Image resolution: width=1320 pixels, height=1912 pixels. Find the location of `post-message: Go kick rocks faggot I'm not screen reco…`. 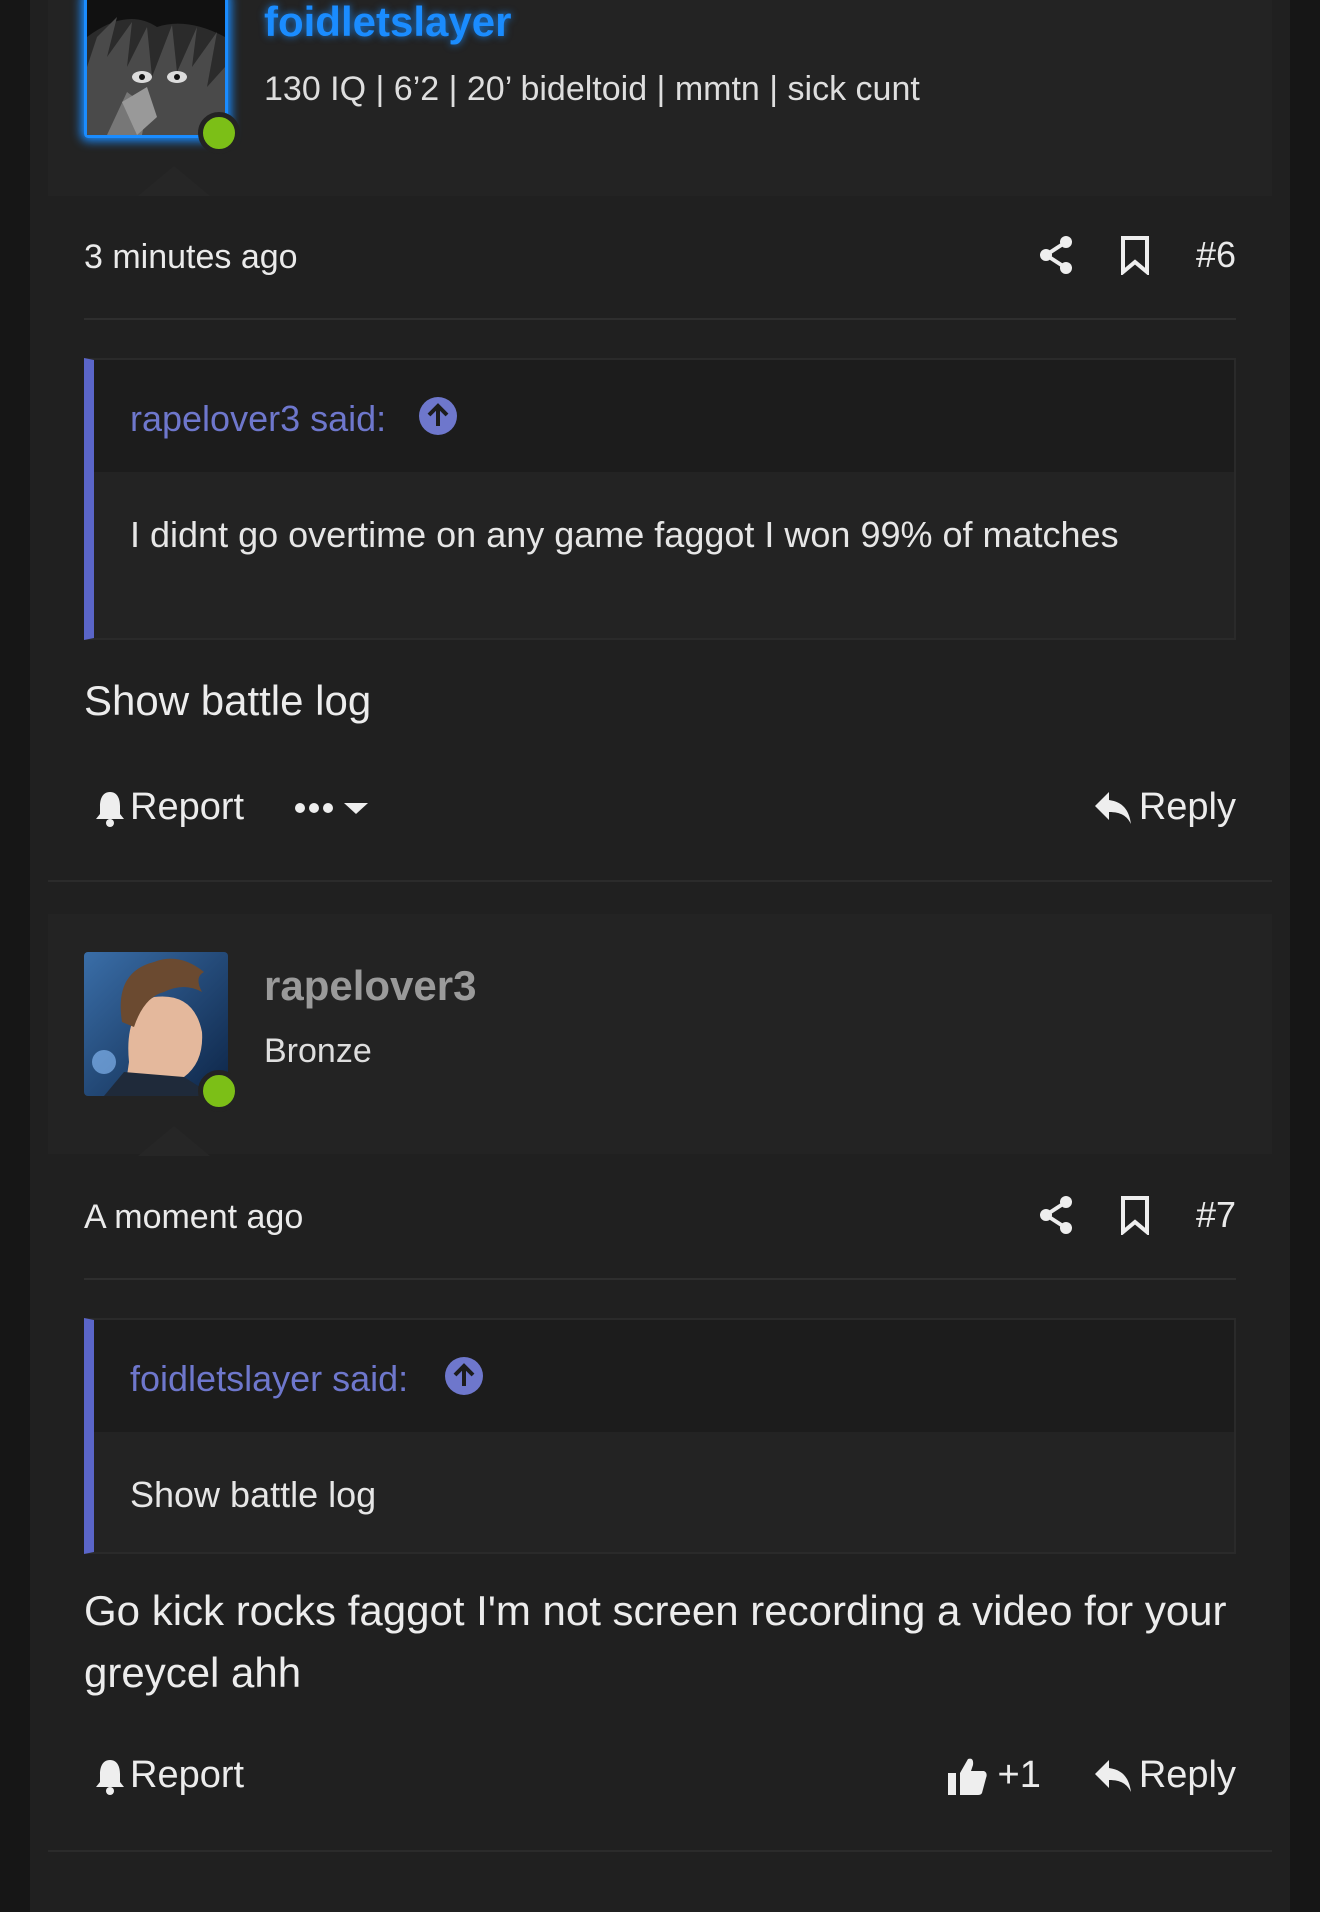

post-message: Go kick rocks faggot I'm not screen reco… is located at coordinates (655, 1641).